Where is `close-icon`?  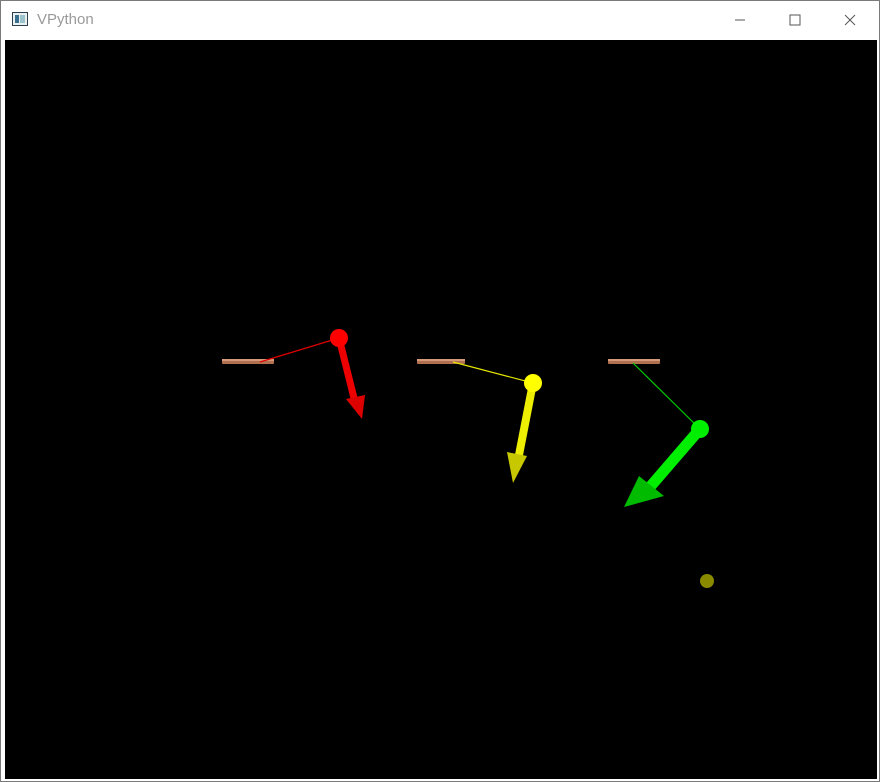
close-icon is located at coordinates (850, 20).